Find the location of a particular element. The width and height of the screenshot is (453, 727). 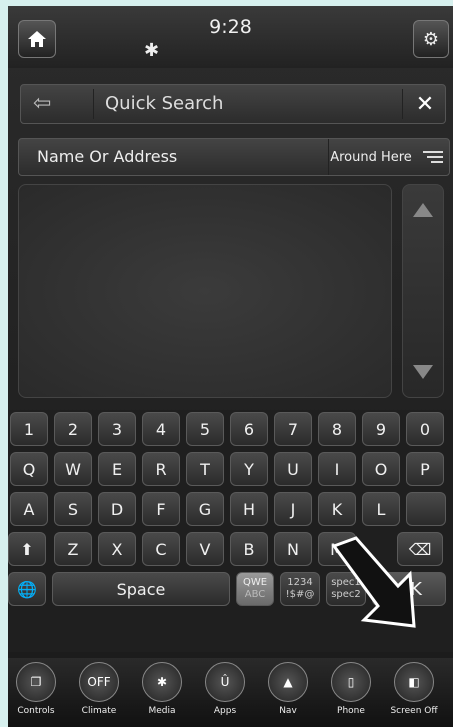

key-t: T is located at coordinates (205, 469).